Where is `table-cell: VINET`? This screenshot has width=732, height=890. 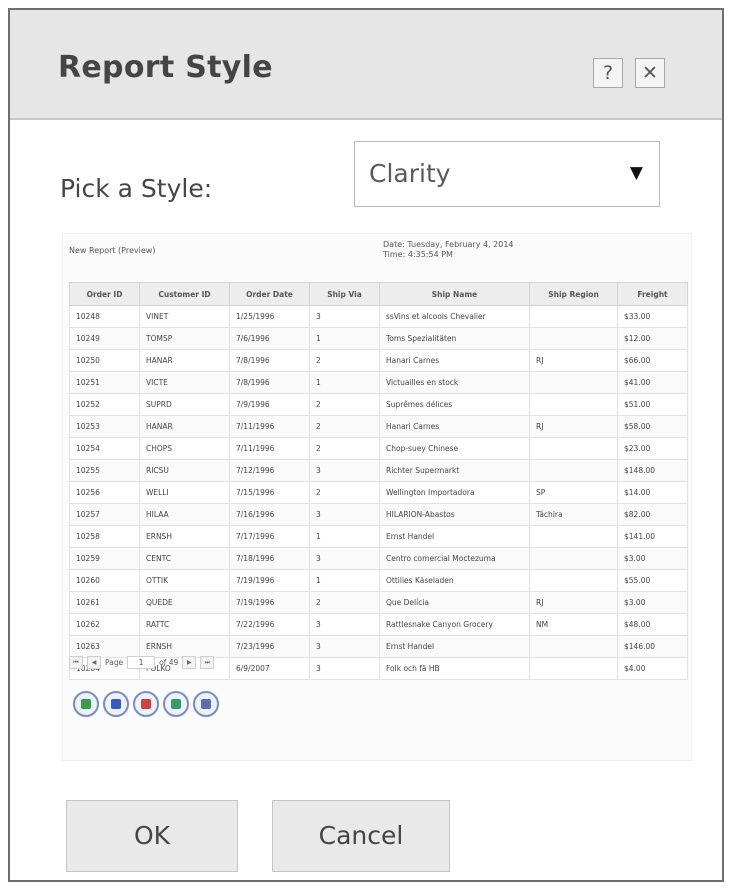 table-cell: VINET is located at coordinates (184, 316).